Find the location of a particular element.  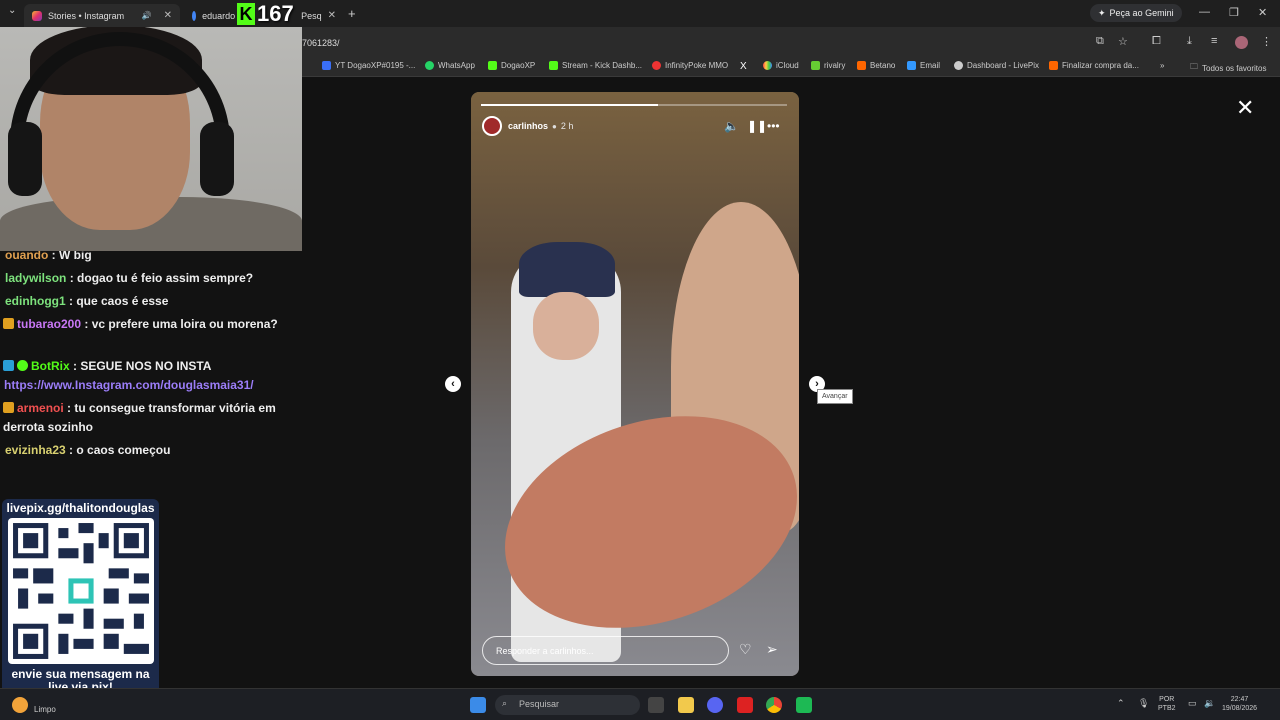

send-icon: ➢ is located at coordinates (772, 649).